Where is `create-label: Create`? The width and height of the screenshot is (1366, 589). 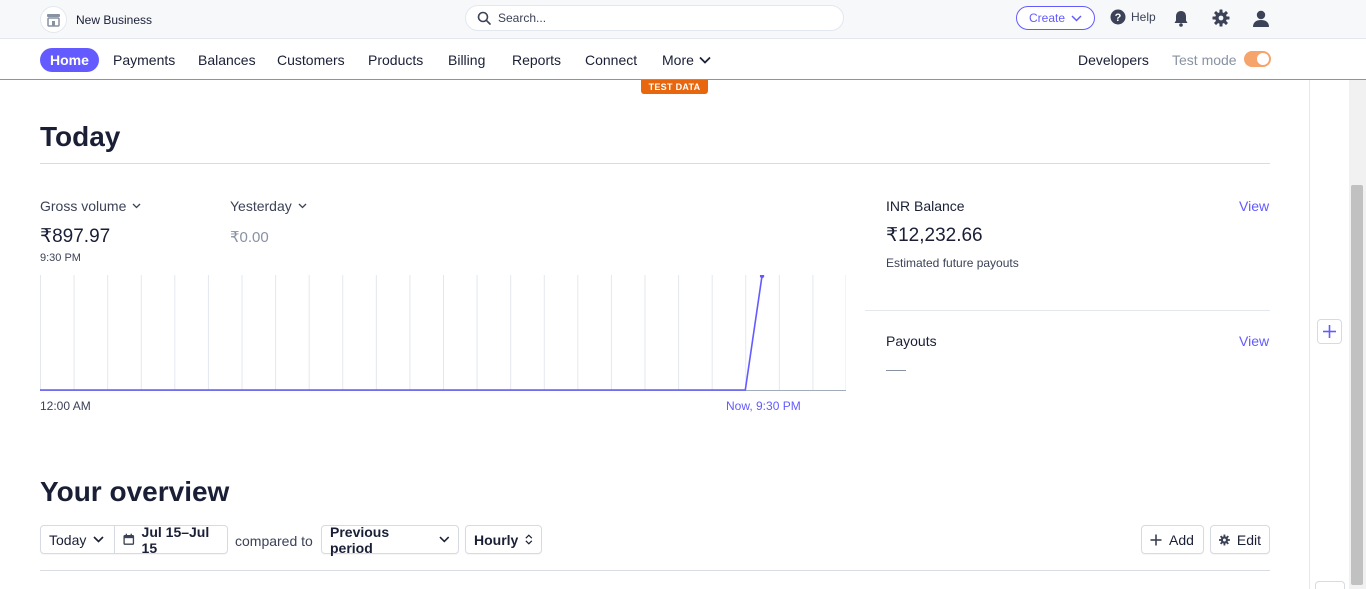 create-label: Create is located at coordinates (1047, 18).